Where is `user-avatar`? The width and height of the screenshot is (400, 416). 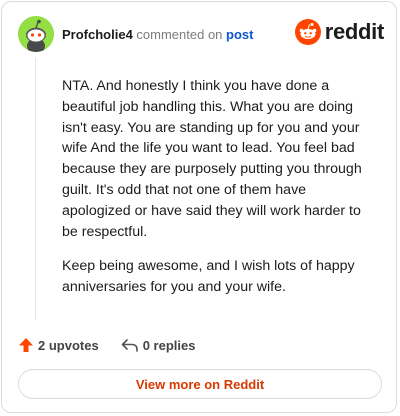
user-avatar is located at coordinates (36, 34).